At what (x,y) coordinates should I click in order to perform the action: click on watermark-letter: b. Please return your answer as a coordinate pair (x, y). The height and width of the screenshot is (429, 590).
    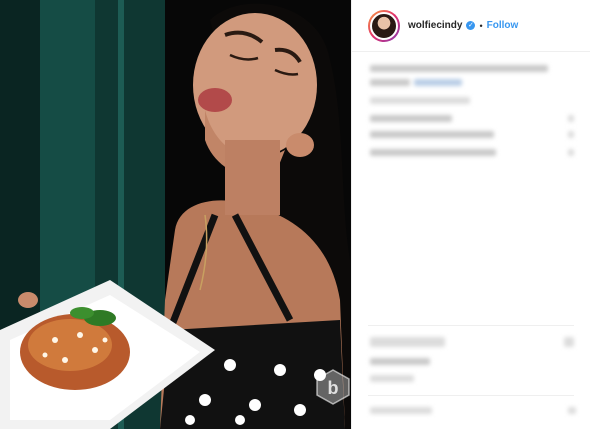
    Looking at the image, I should click on (333, 388).